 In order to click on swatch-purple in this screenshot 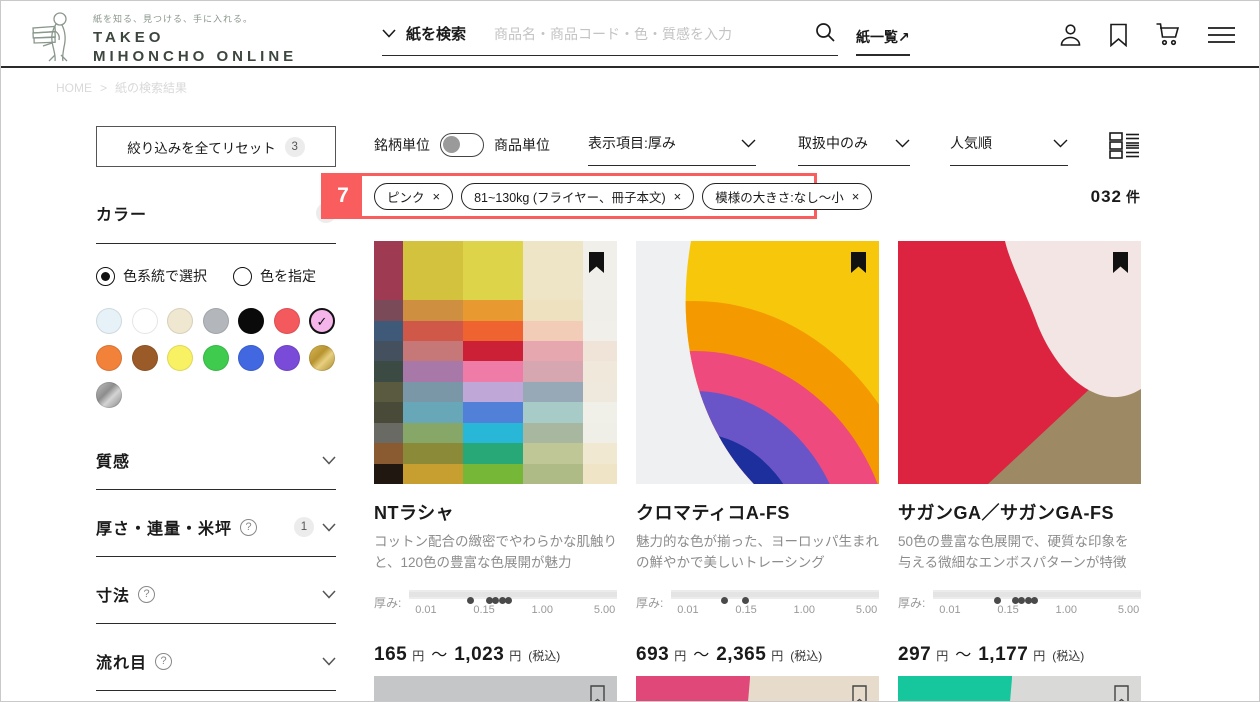, I will do `click(286, 358)`.